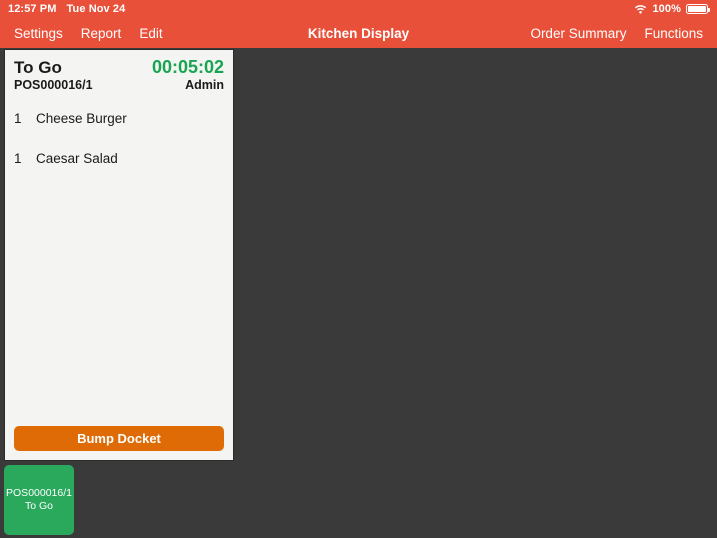 The image size is (717, 538). I want to click on docket-order-type: To Go, so click(38, 67).